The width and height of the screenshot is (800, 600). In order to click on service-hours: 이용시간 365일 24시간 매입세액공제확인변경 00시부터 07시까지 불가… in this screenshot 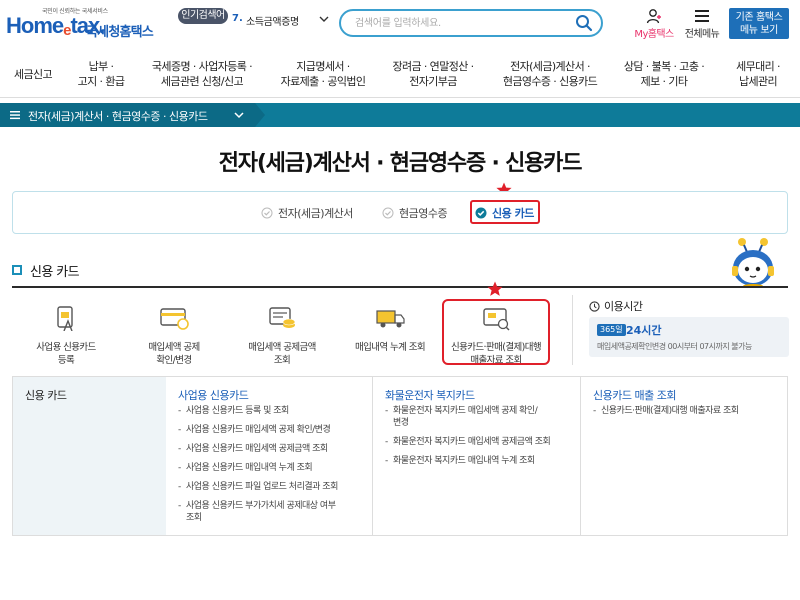, I will do `click(680, 330)`.